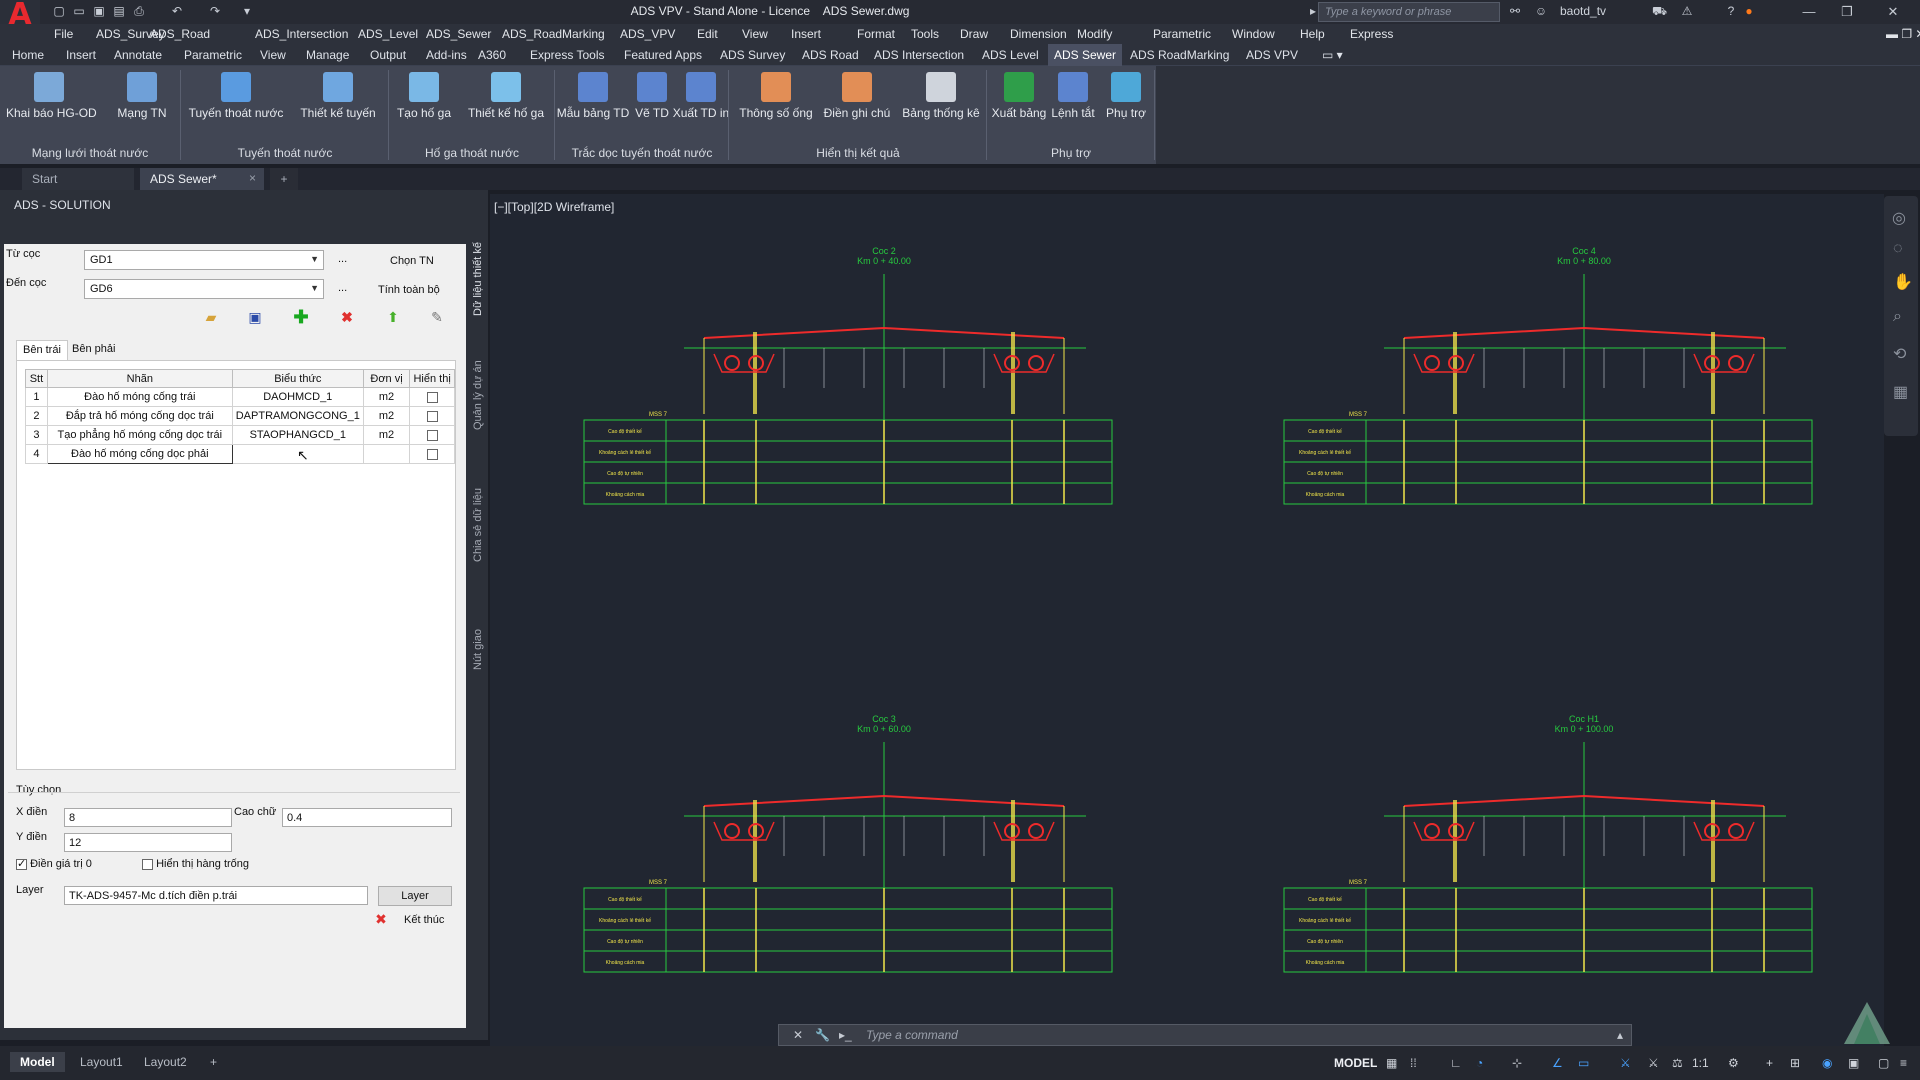  Describe the element at coordinates (37, 1062) in the screenshot. I see `tab-model: Model` at that location.